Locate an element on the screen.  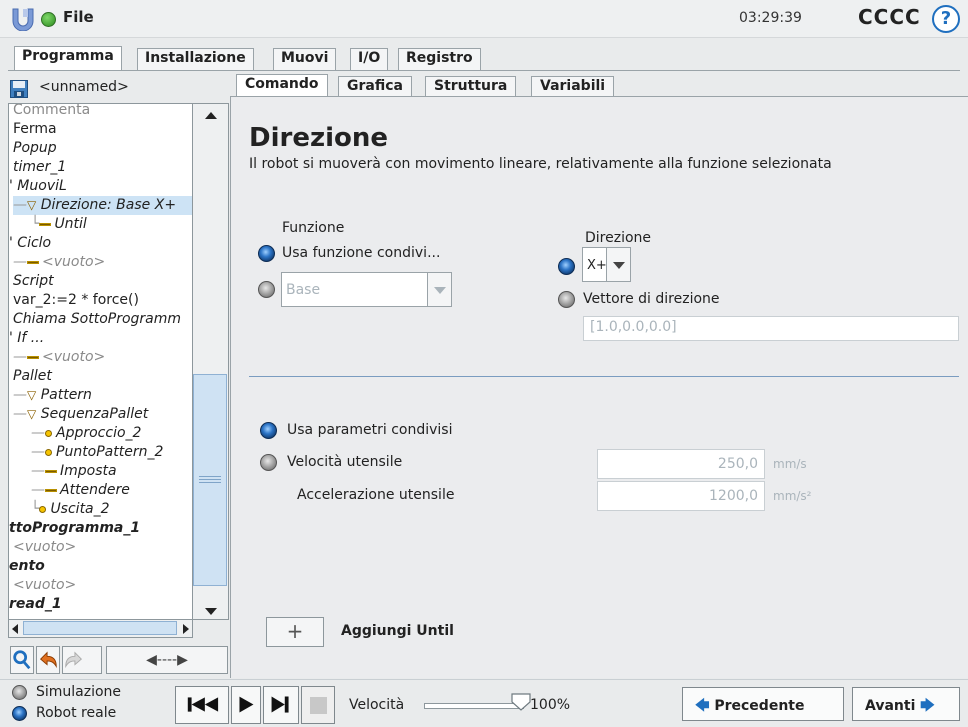
file-menu: File is located at coordinates (78, 17).